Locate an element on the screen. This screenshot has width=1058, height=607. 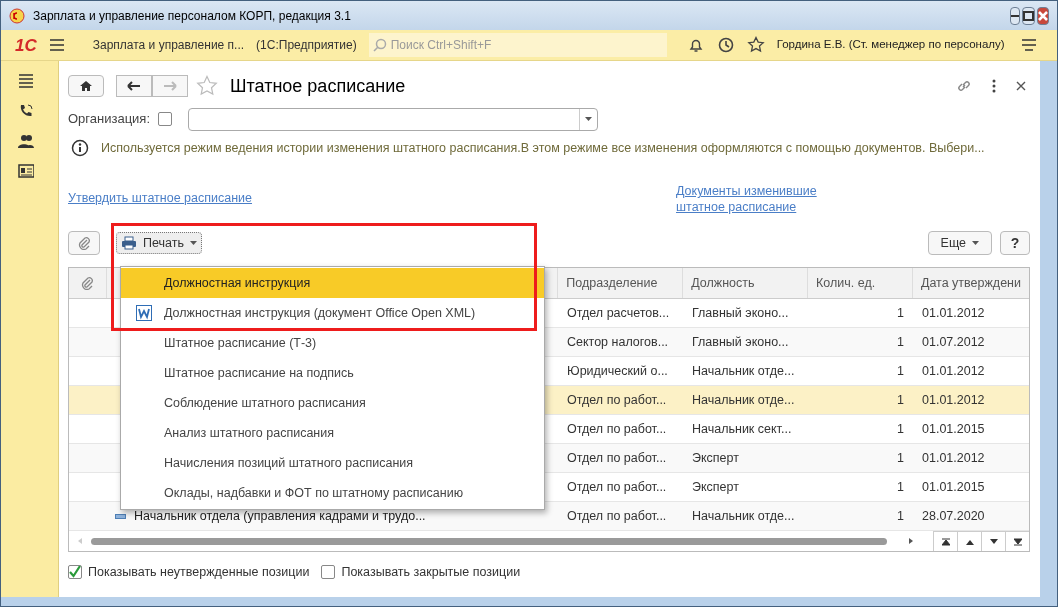
approve-link: Утвердить штатное расписание is located at coordinates (160, 206).